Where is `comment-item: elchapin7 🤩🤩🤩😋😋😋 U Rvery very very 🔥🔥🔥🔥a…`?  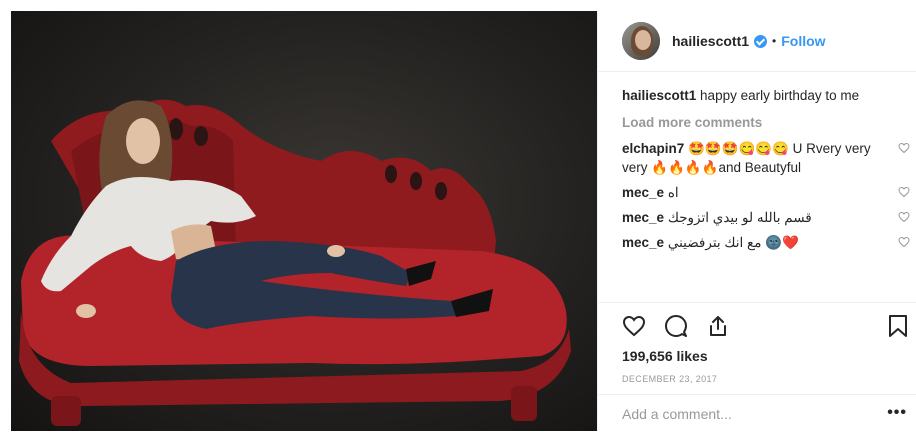
comment-item: elchapin7 🤩🤩🤩😋😋😋 U Rvery very very 🔥🔥🔥🔥a… is located at coordinates (769, 158).